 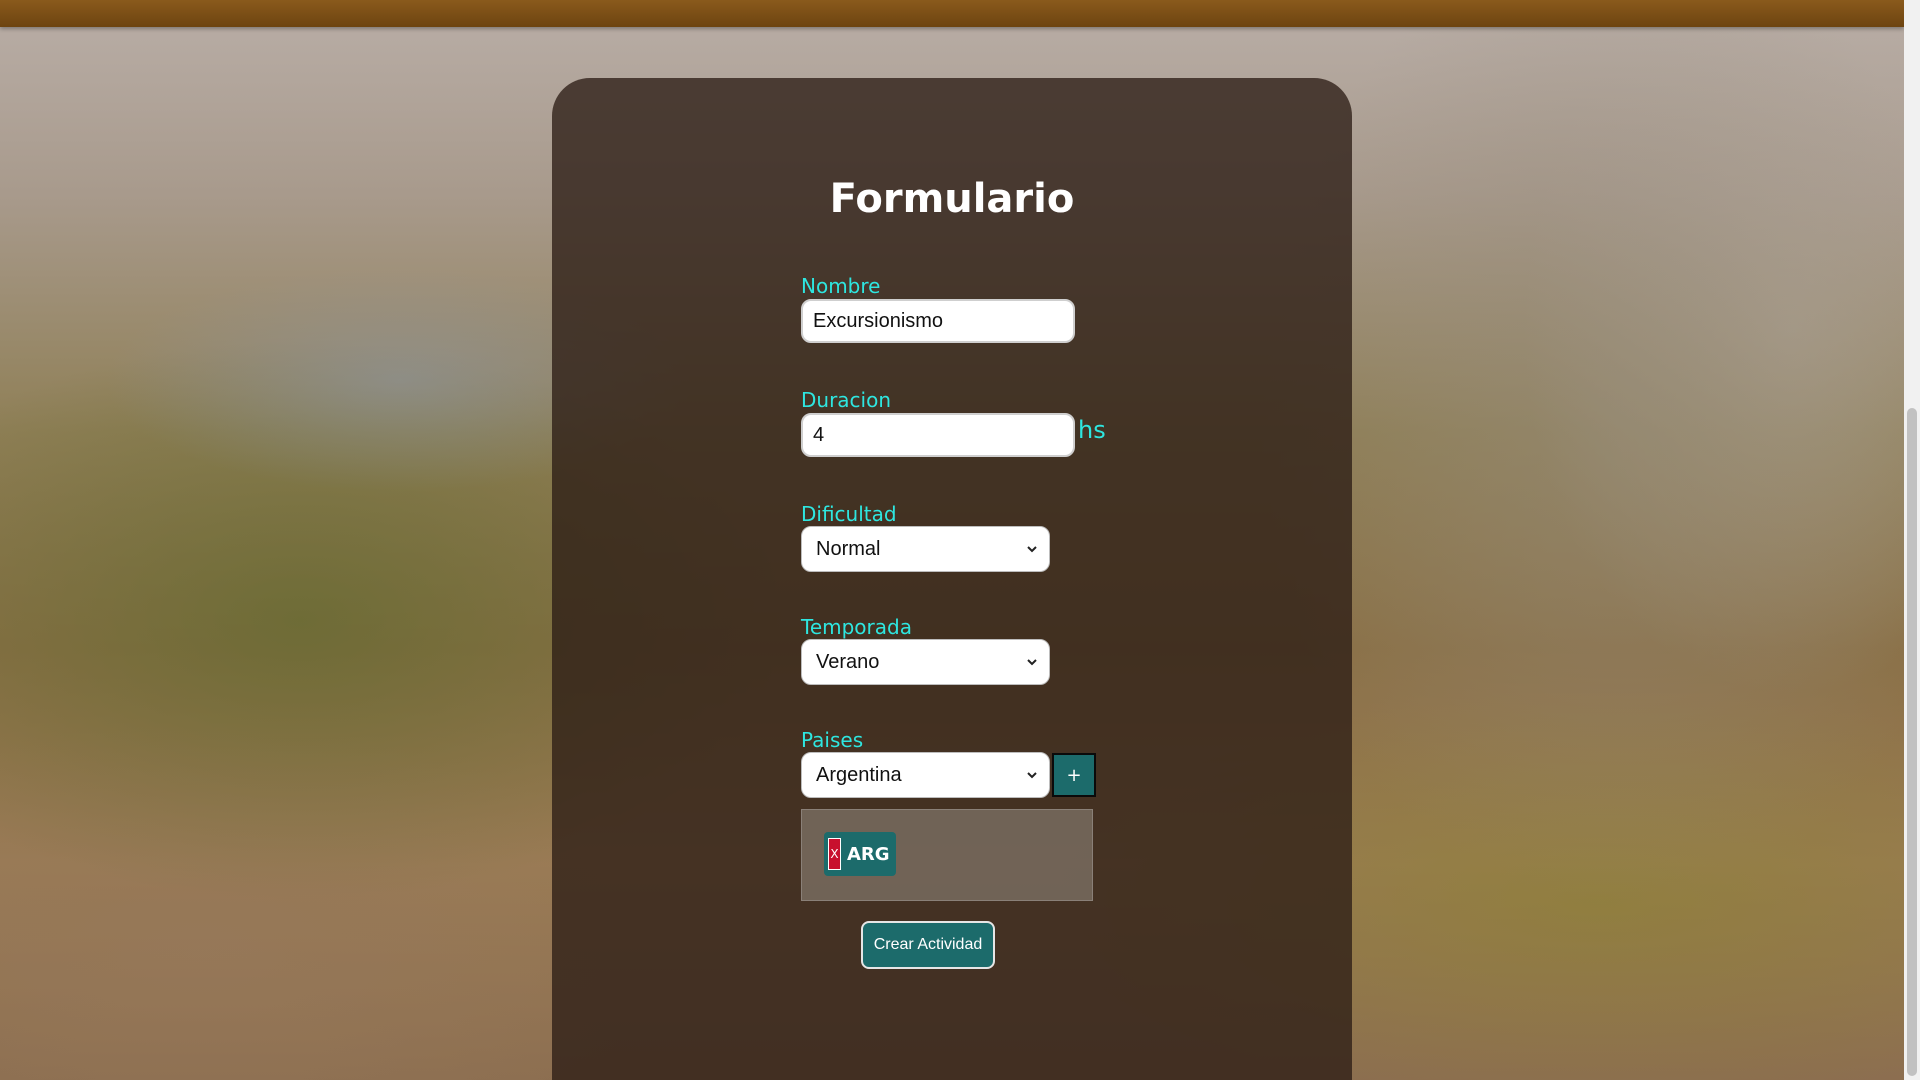 I want to click on temporada-selected-value: Verano, so click(x=848, y=661).